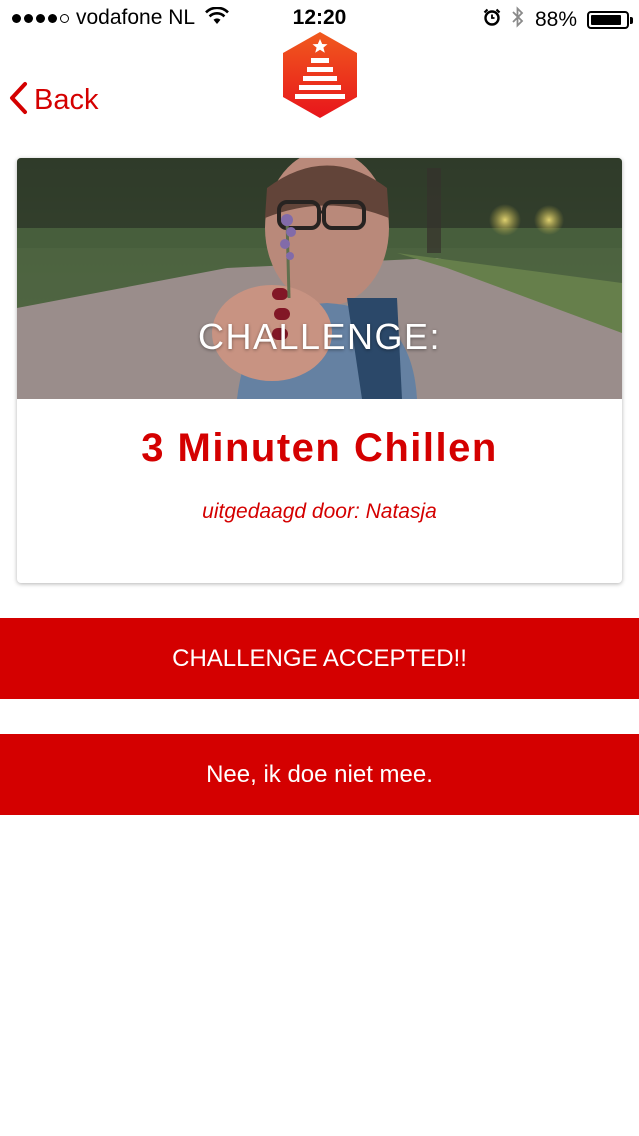 The image size is (639, 1136). Describe the element at coordinates (631, 20) in the screenshot. I see `battery-tip` at that location.